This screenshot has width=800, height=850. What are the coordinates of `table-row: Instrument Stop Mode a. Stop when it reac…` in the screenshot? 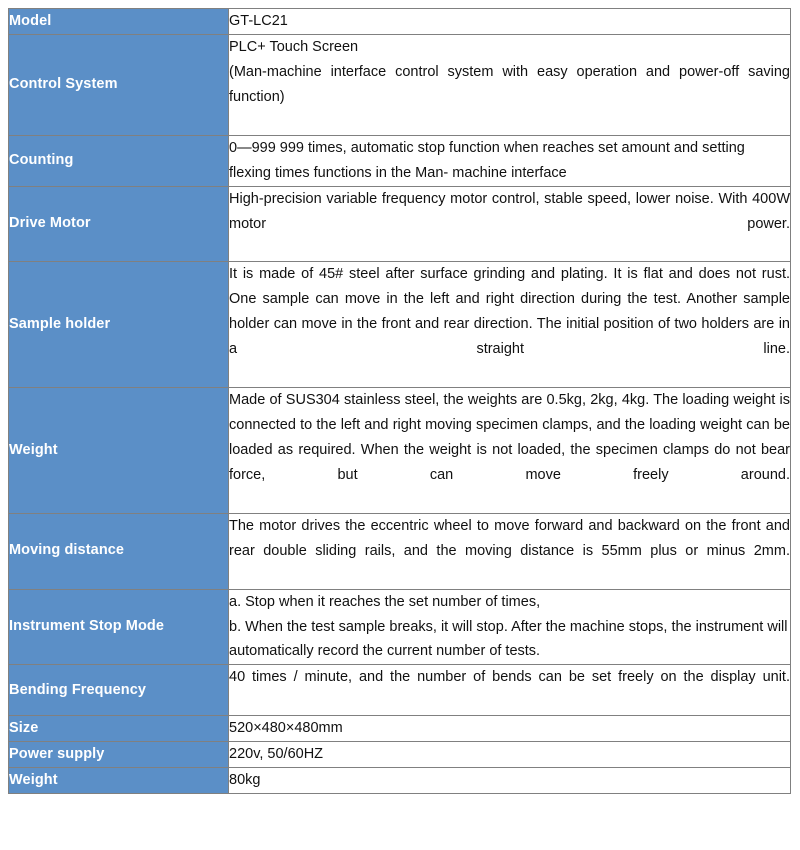 It's located at (399, 627).